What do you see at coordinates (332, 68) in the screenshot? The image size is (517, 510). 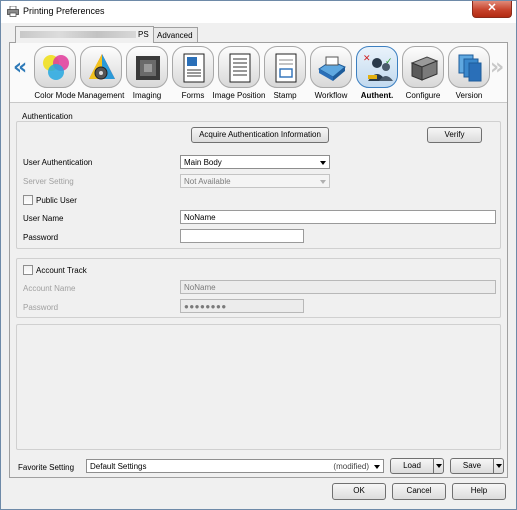 I see `workflow-icon` at bounding box center [332, 68].